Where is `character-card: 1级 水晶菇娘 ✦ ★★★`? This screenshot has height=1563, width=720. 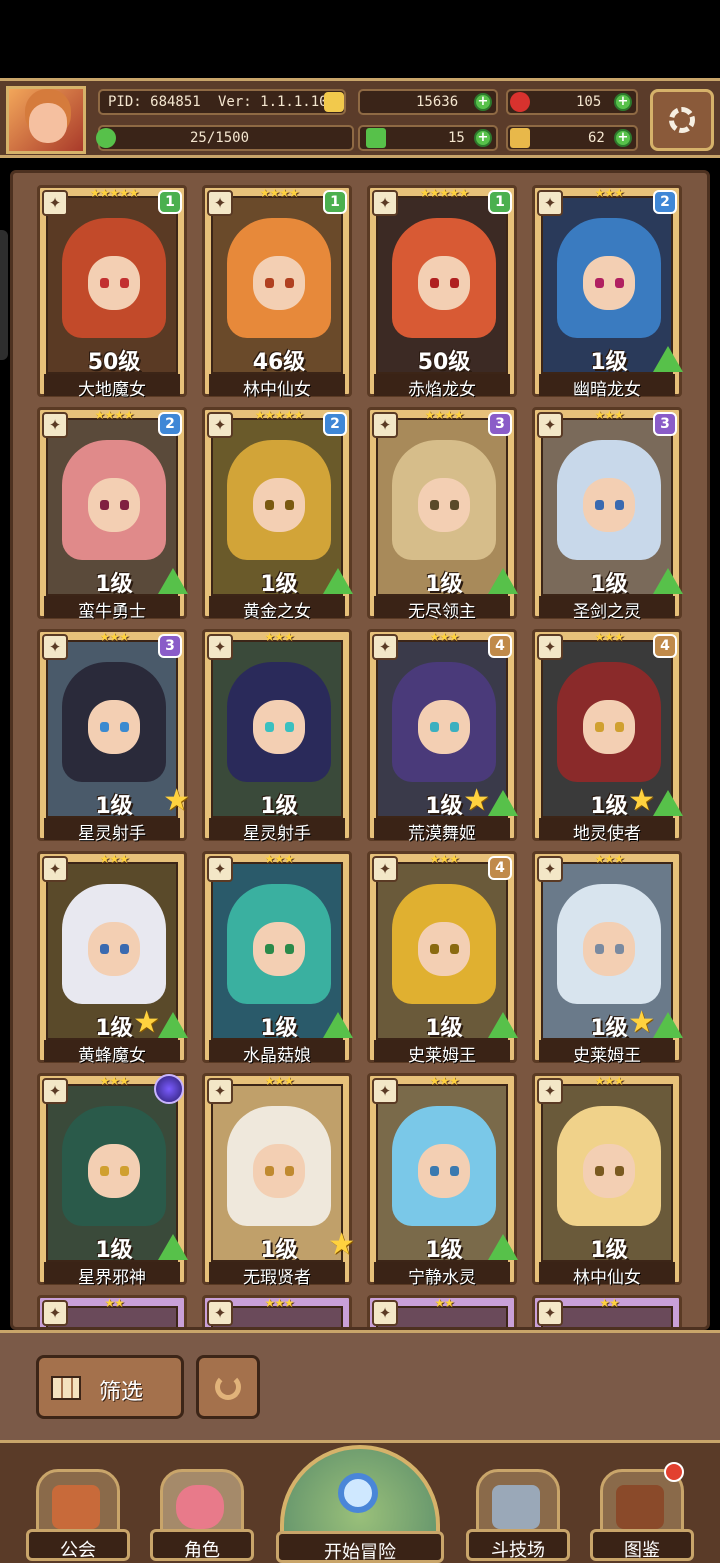 character-card: 1级 水晶菇娘 ✦ ★★★ is located at coordinates (277, 958).